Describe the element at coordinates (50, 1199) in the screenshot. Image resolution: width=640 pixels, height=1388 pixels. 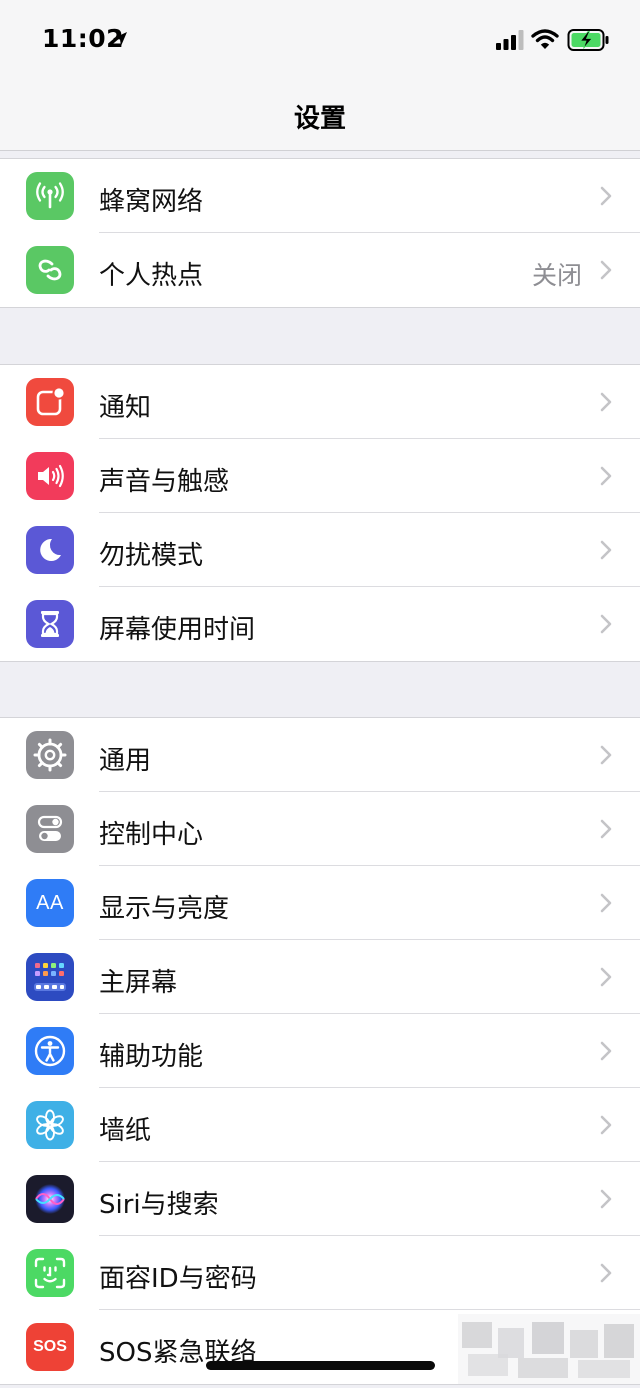
I see `siri-icon` at that location.